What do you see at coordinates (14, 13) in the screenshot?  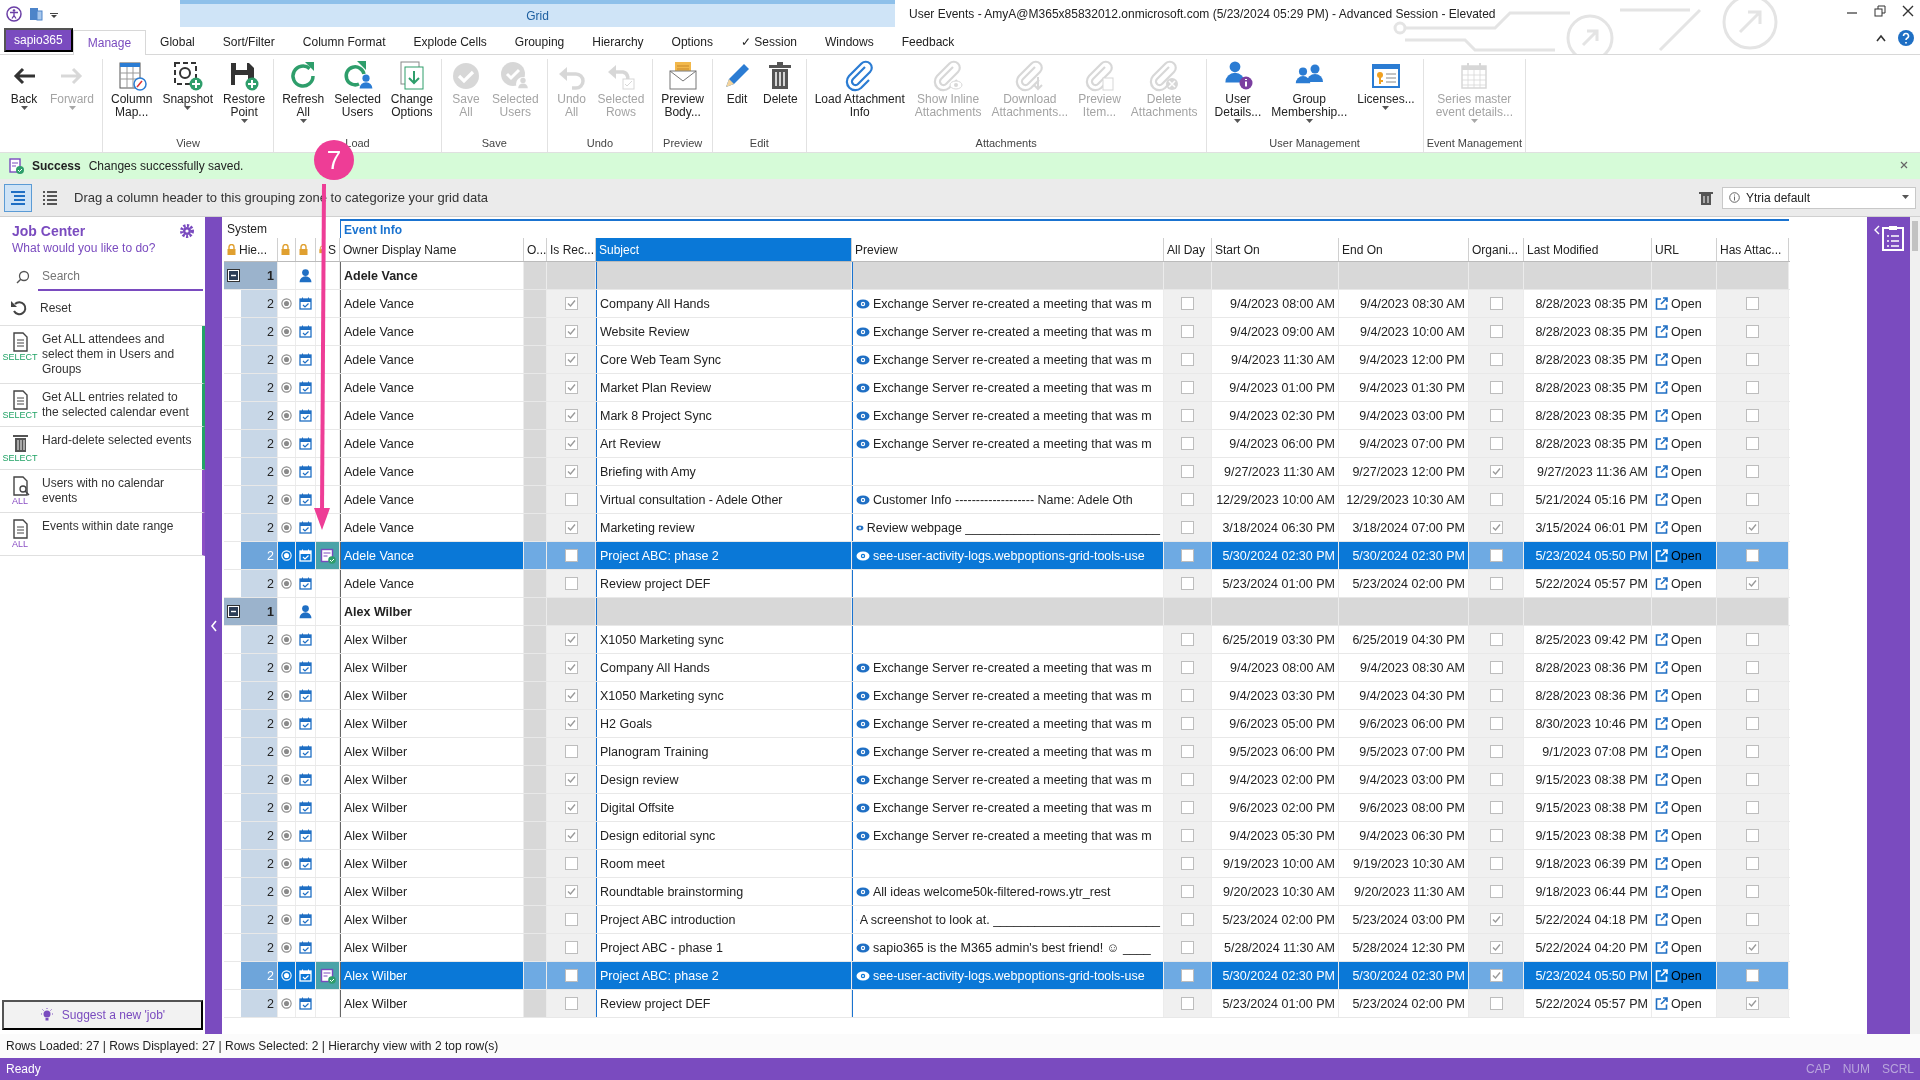 I see `accessibility-icon` at bounding box center [14, 13].